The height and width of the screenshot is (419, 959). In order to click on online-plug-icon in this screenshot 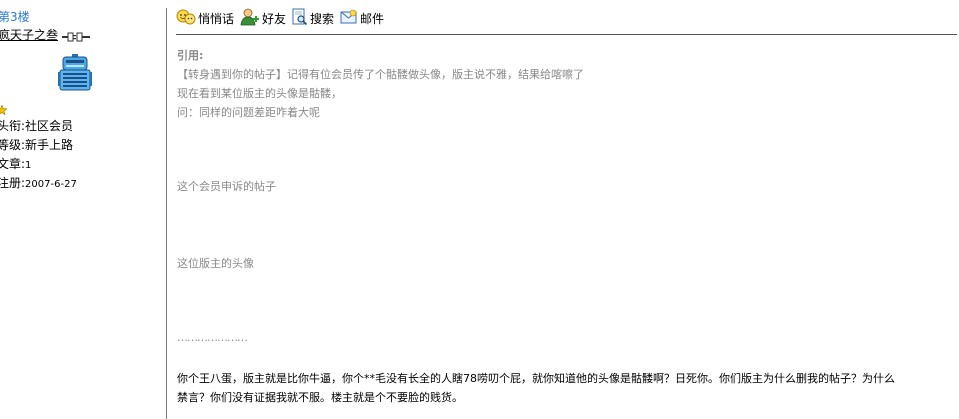, I will do `click(76, 38)`.